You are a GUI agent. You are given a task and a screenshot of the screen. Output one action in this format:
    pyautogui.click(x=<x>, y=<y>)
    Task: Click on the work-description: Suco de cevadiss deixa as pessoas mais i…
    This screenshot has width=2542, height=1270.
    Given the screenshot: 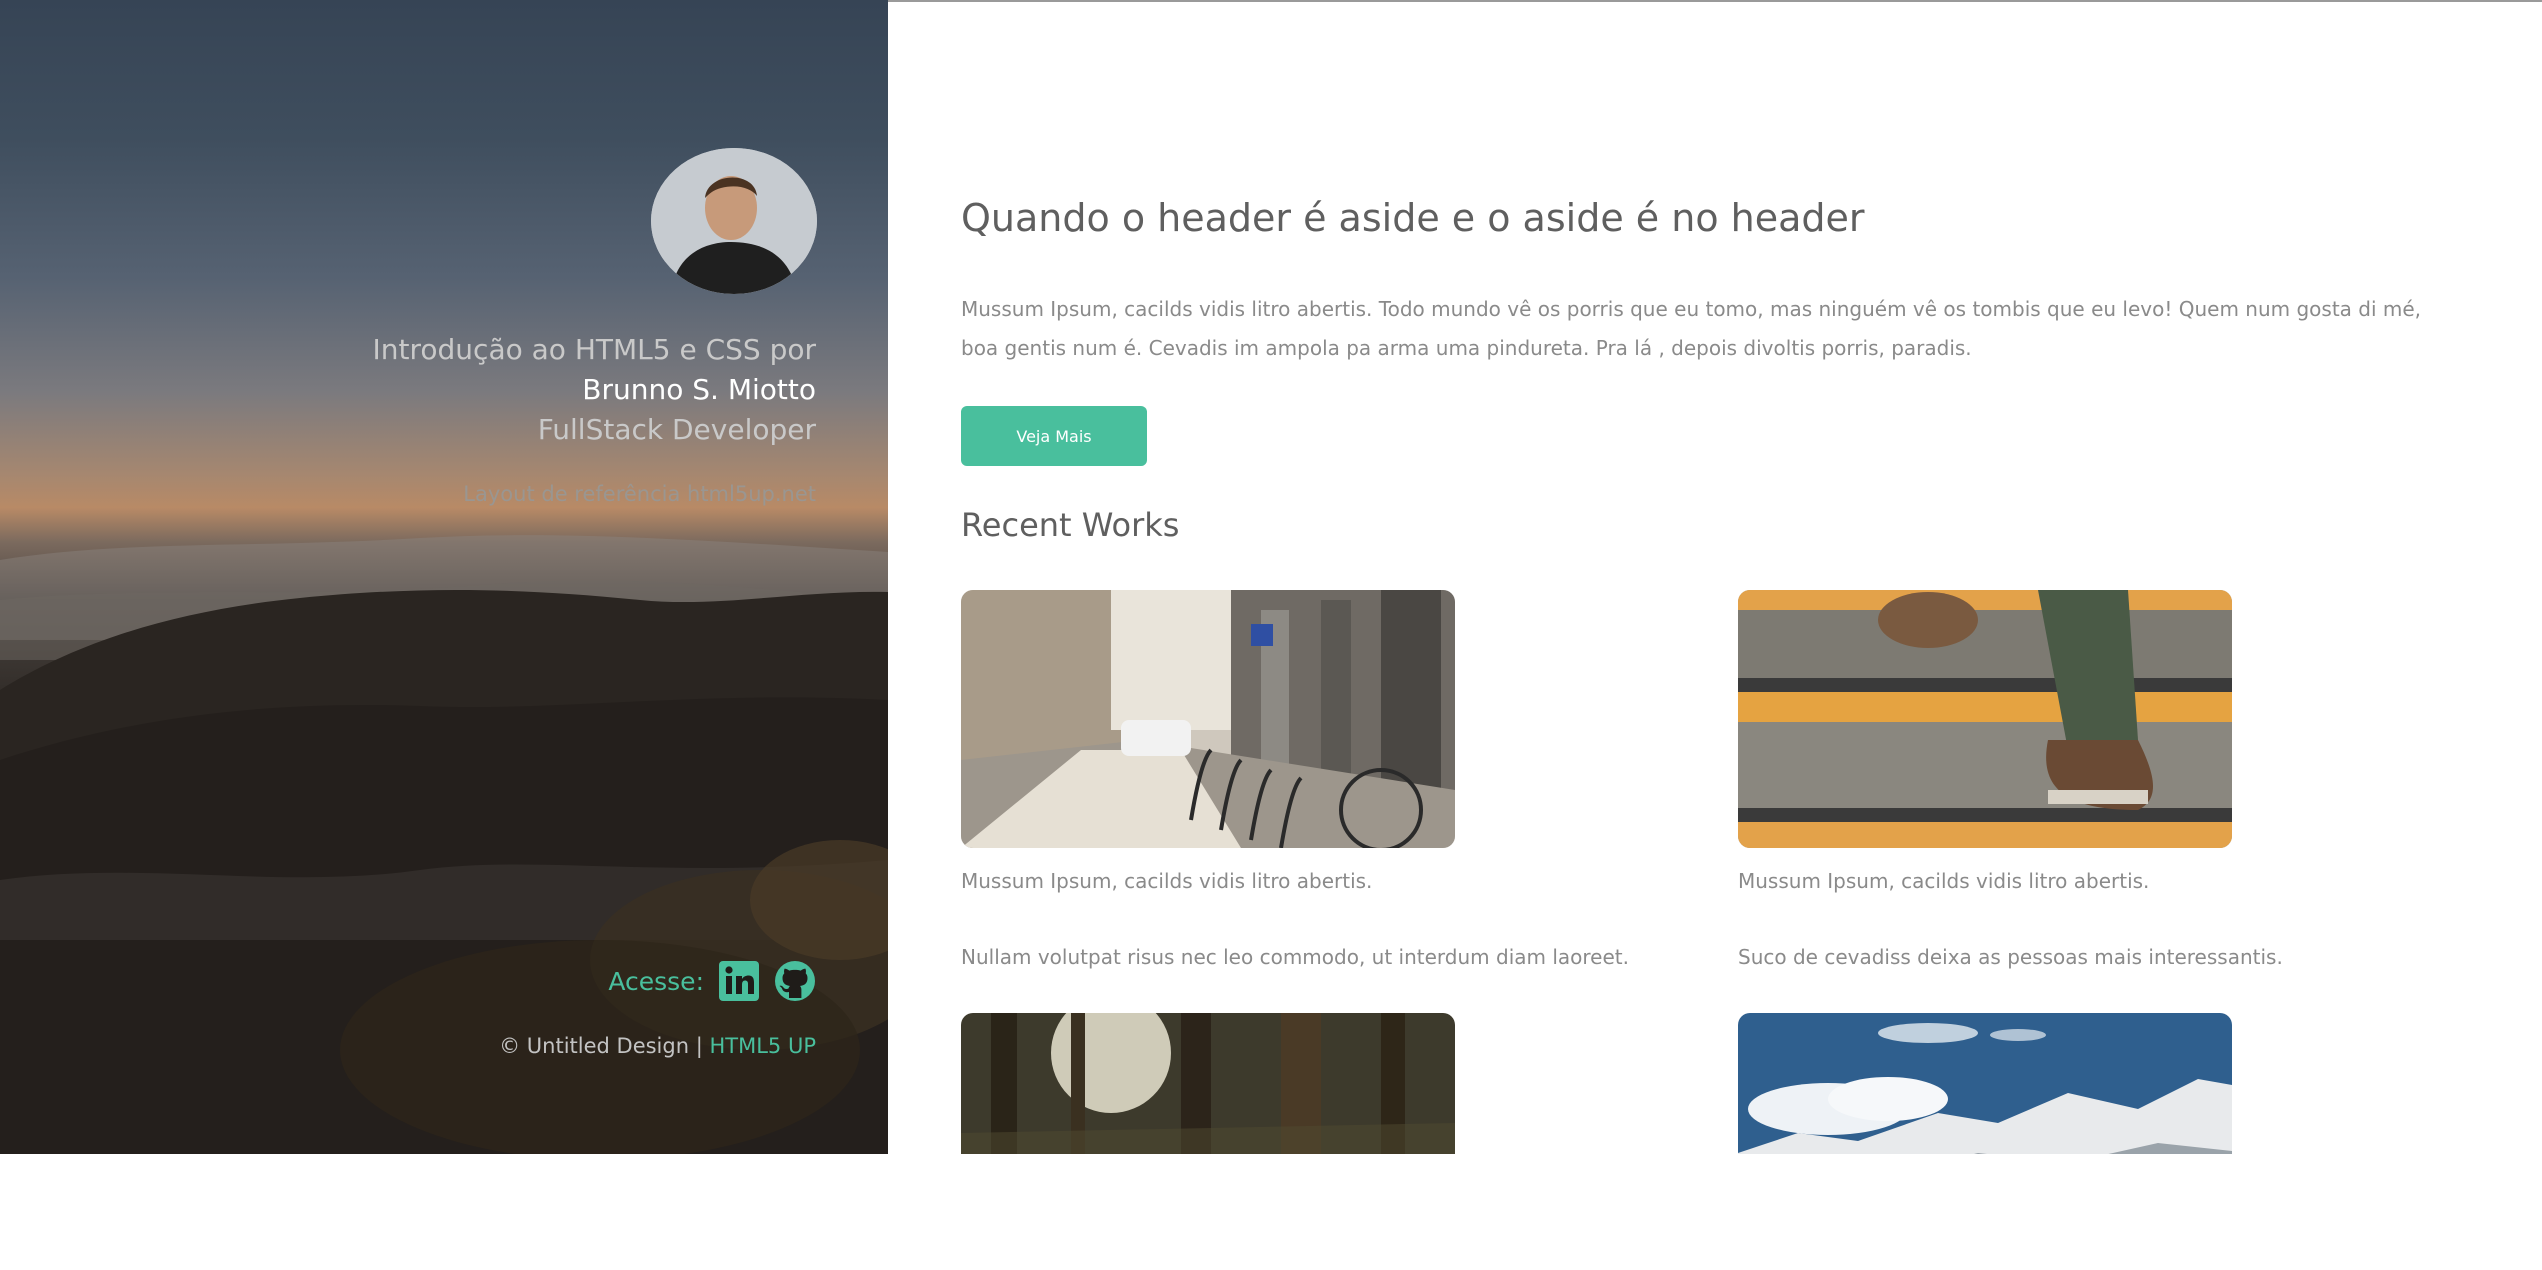 What is the action you would take?
    pyautogui.click(x=2010, y=957)
    